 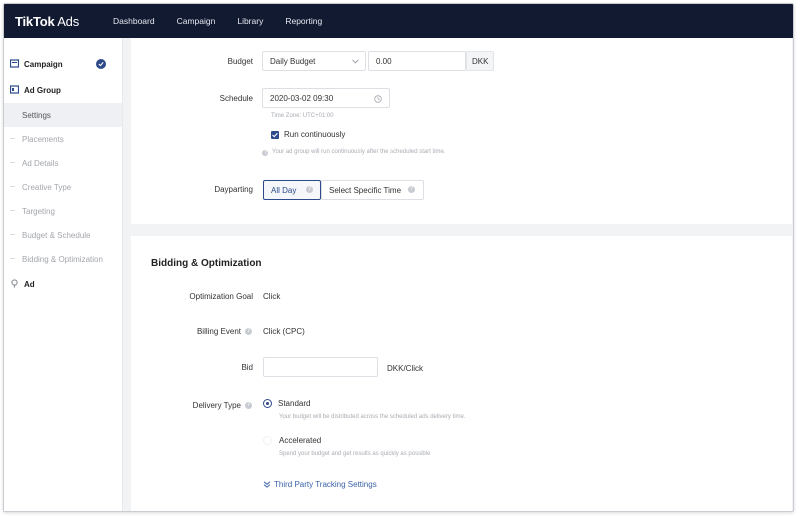 I want to click on sidebar-item-settings: Settings, so click(x=63, y=115).